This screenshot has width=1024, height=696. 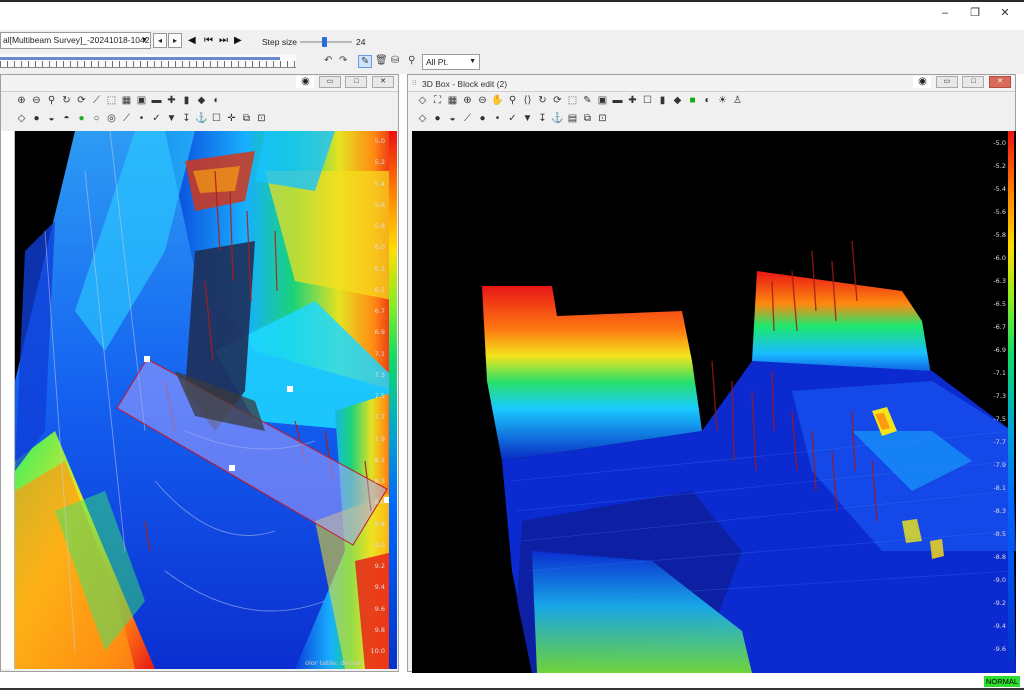 What do you see at coordinates (1005, 13) in the screenshot?
I see `close-button: ✕` at bounding box center [1005, 13].